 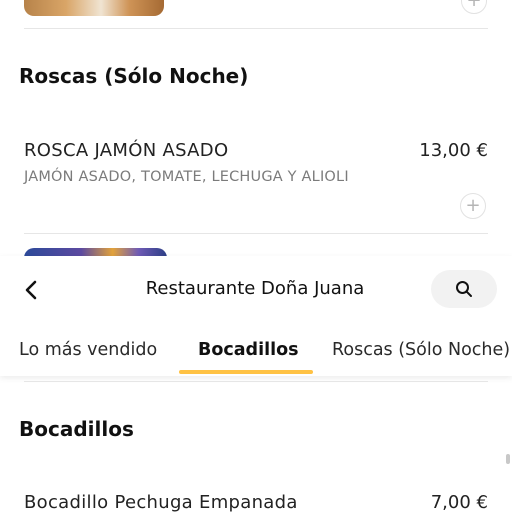 I want to click on search-icon, so click(x=464, y=289).